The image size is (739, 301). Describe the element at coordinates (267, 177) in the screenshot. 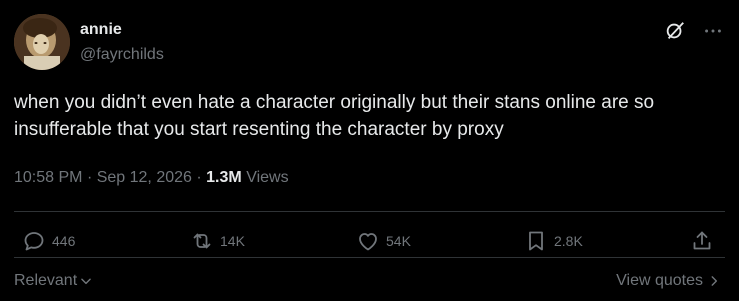

I see `views-label: Views` at that location.